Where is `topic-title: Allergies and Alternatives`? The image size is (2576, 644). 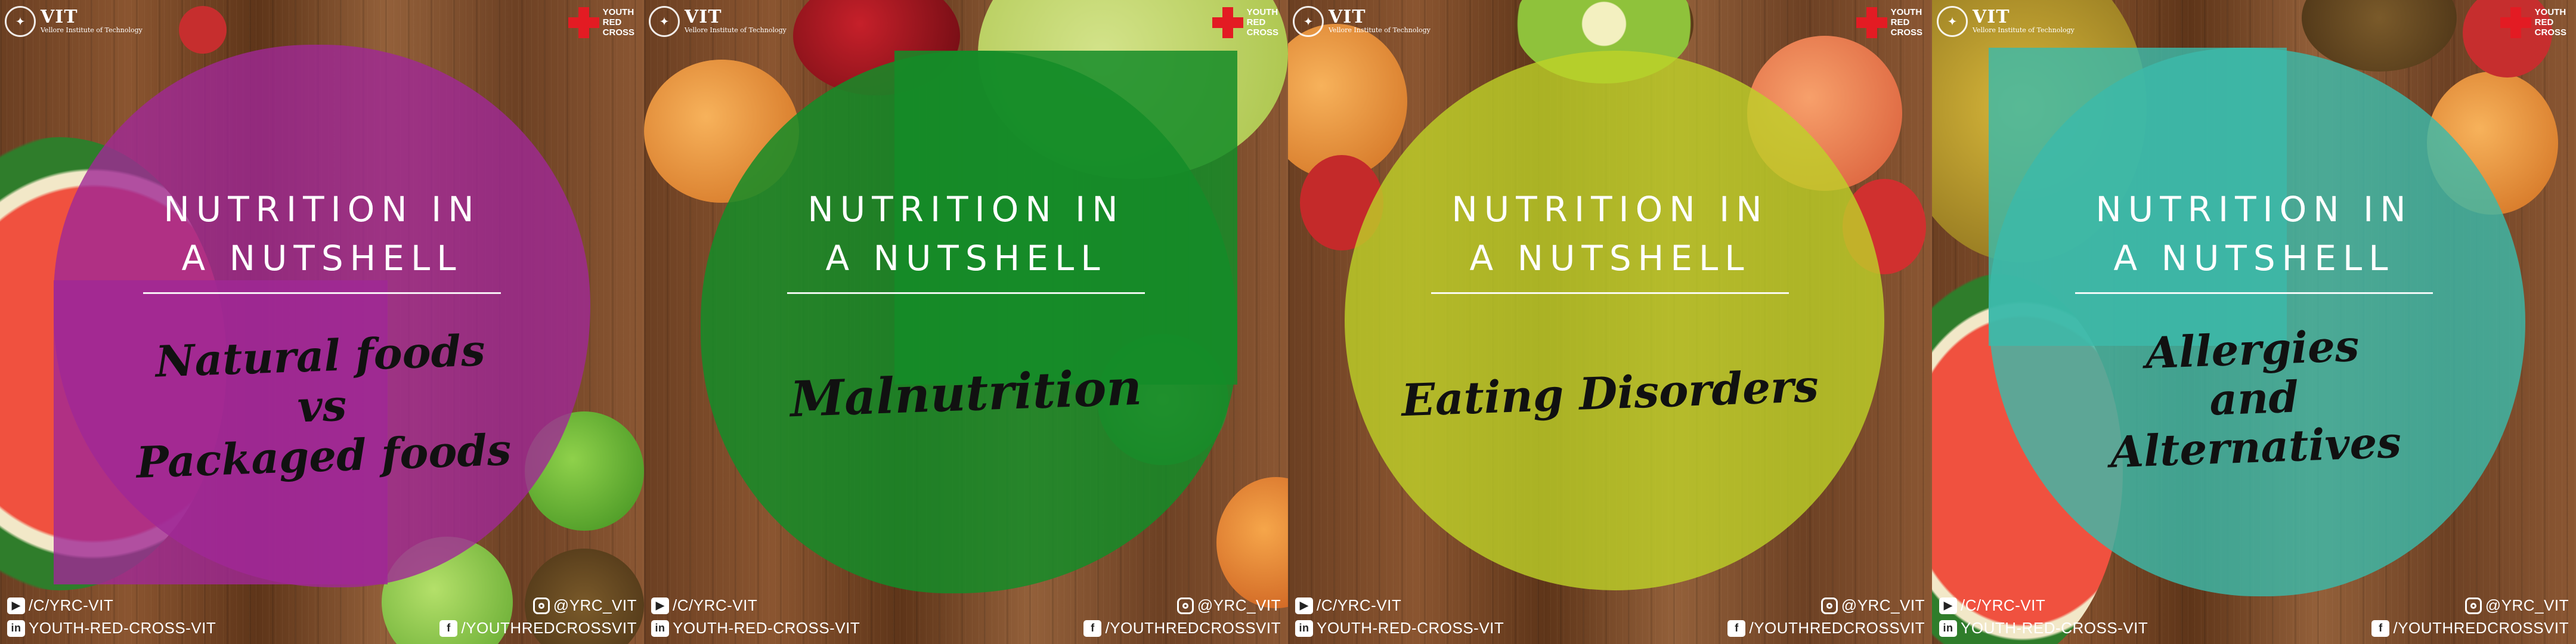
topic-title: Allergies and Alternatives is located at coordinates (2254, 398).